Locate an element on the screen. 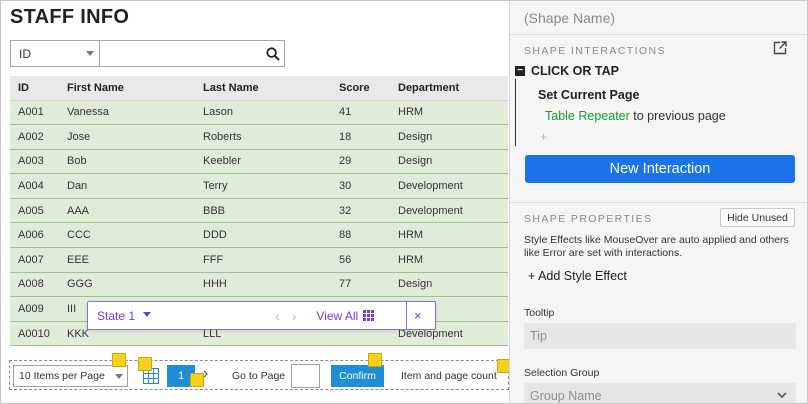 The height and width of the screenshot is (404, 808). table-row: A004 Dan Terry 30 Development is located at coordinates (259, 186).